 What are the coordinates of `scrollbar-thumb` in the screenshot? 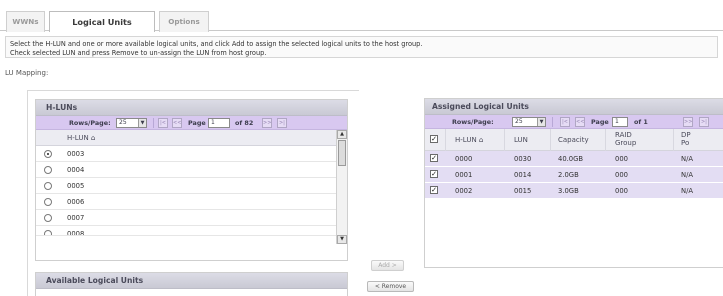 It's located at (342, 153).